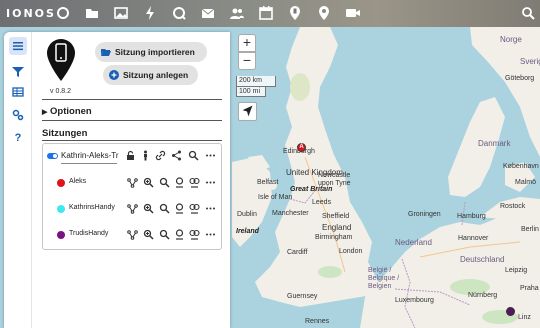 The height and width of the screenshot is (328, 540). What do you see at coordinates (297, 252) in the screenshot?
I see `city-label: Cardiff` at bounding box center [297, 252].